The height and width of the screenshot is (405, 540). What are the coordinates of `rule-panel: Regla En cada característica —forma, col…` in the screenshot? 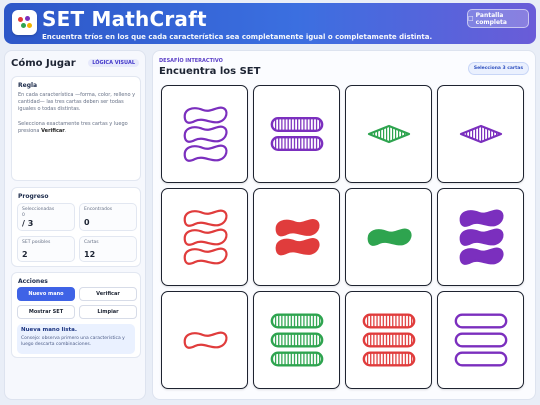 It's located at (76, 128).